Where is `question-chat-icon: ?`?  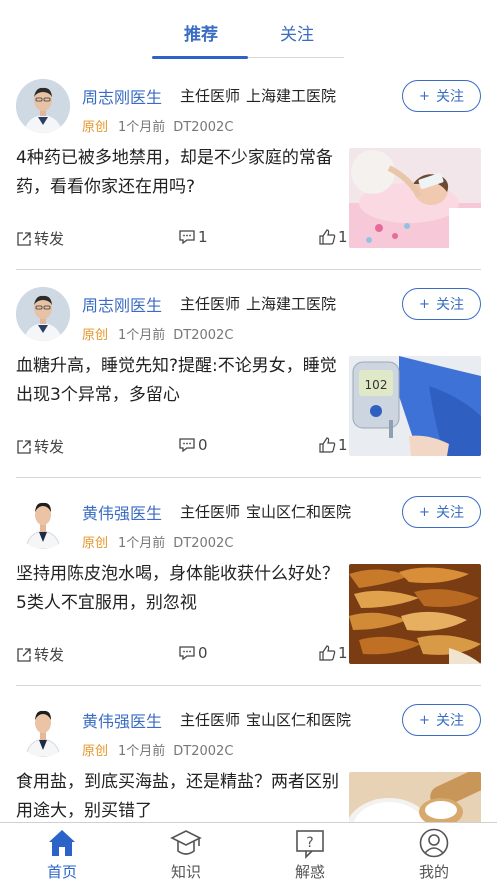
question-chat-icon: ? is located at coordinates (310, 844).